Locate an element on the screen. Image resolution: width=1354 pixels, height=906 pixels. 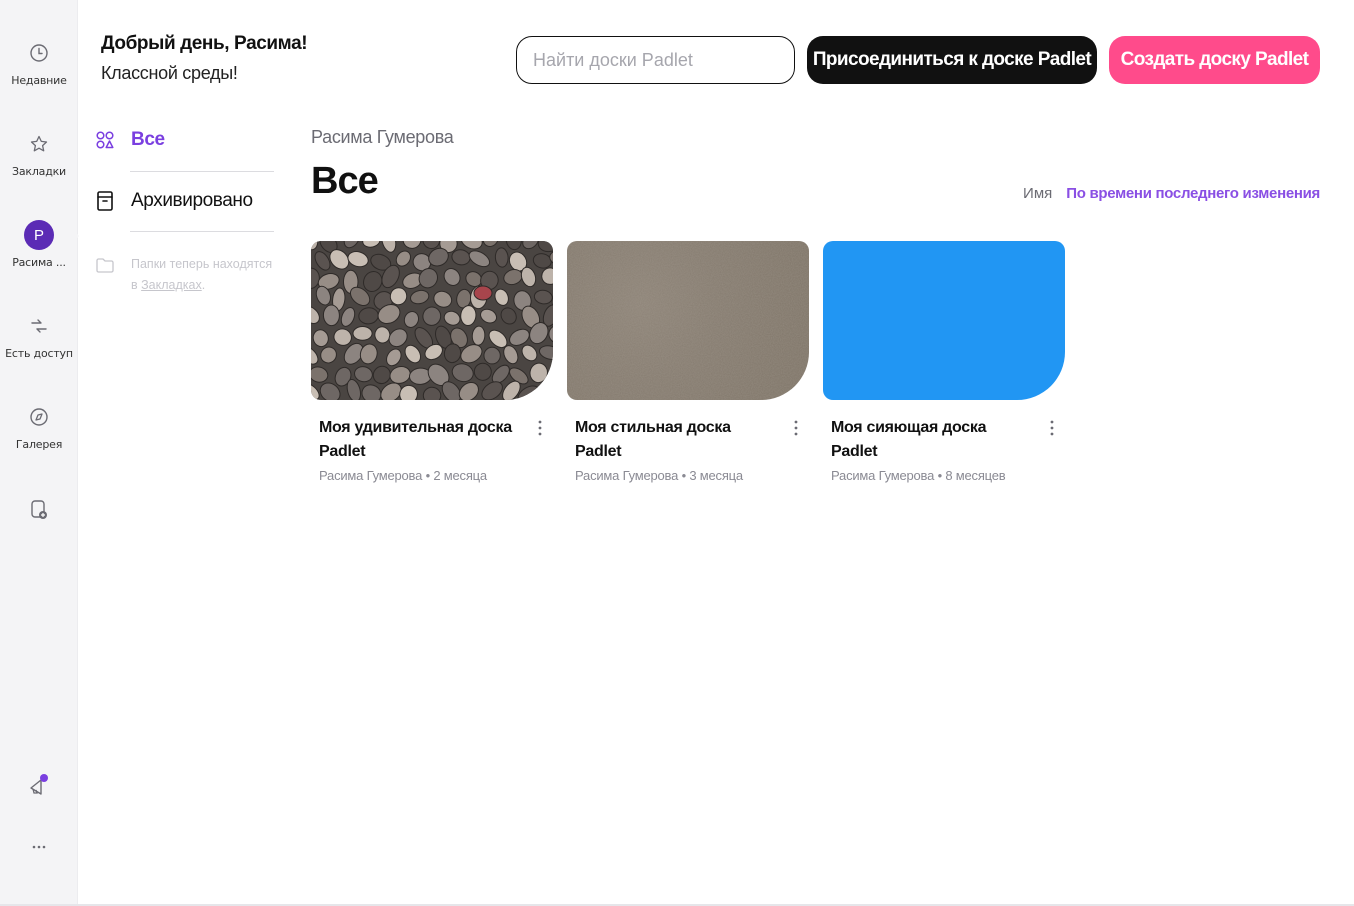
more-icon is located at coordinates (39, 847).